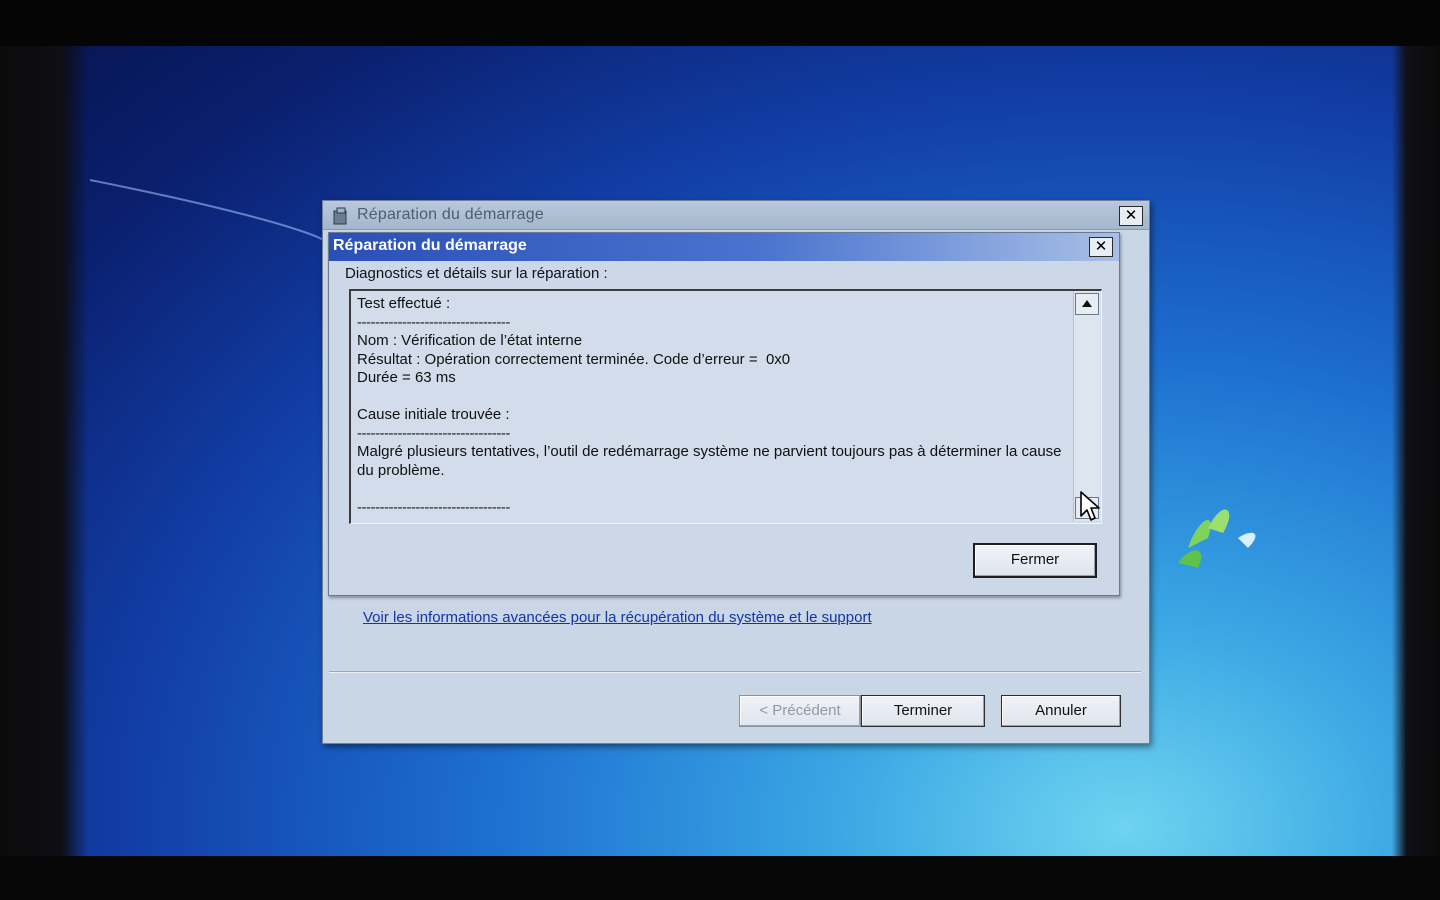  What do you see at coordinates (404, 303) in the screenshot?
I see `test-header: Test effectué :` at bounding box center [404, 303].